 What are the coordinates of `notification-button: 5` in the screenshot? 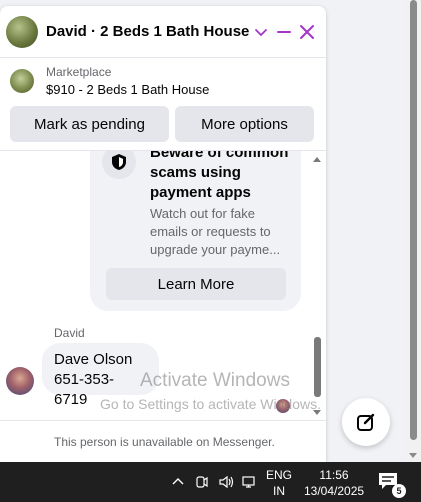 It's located at (392, 485).